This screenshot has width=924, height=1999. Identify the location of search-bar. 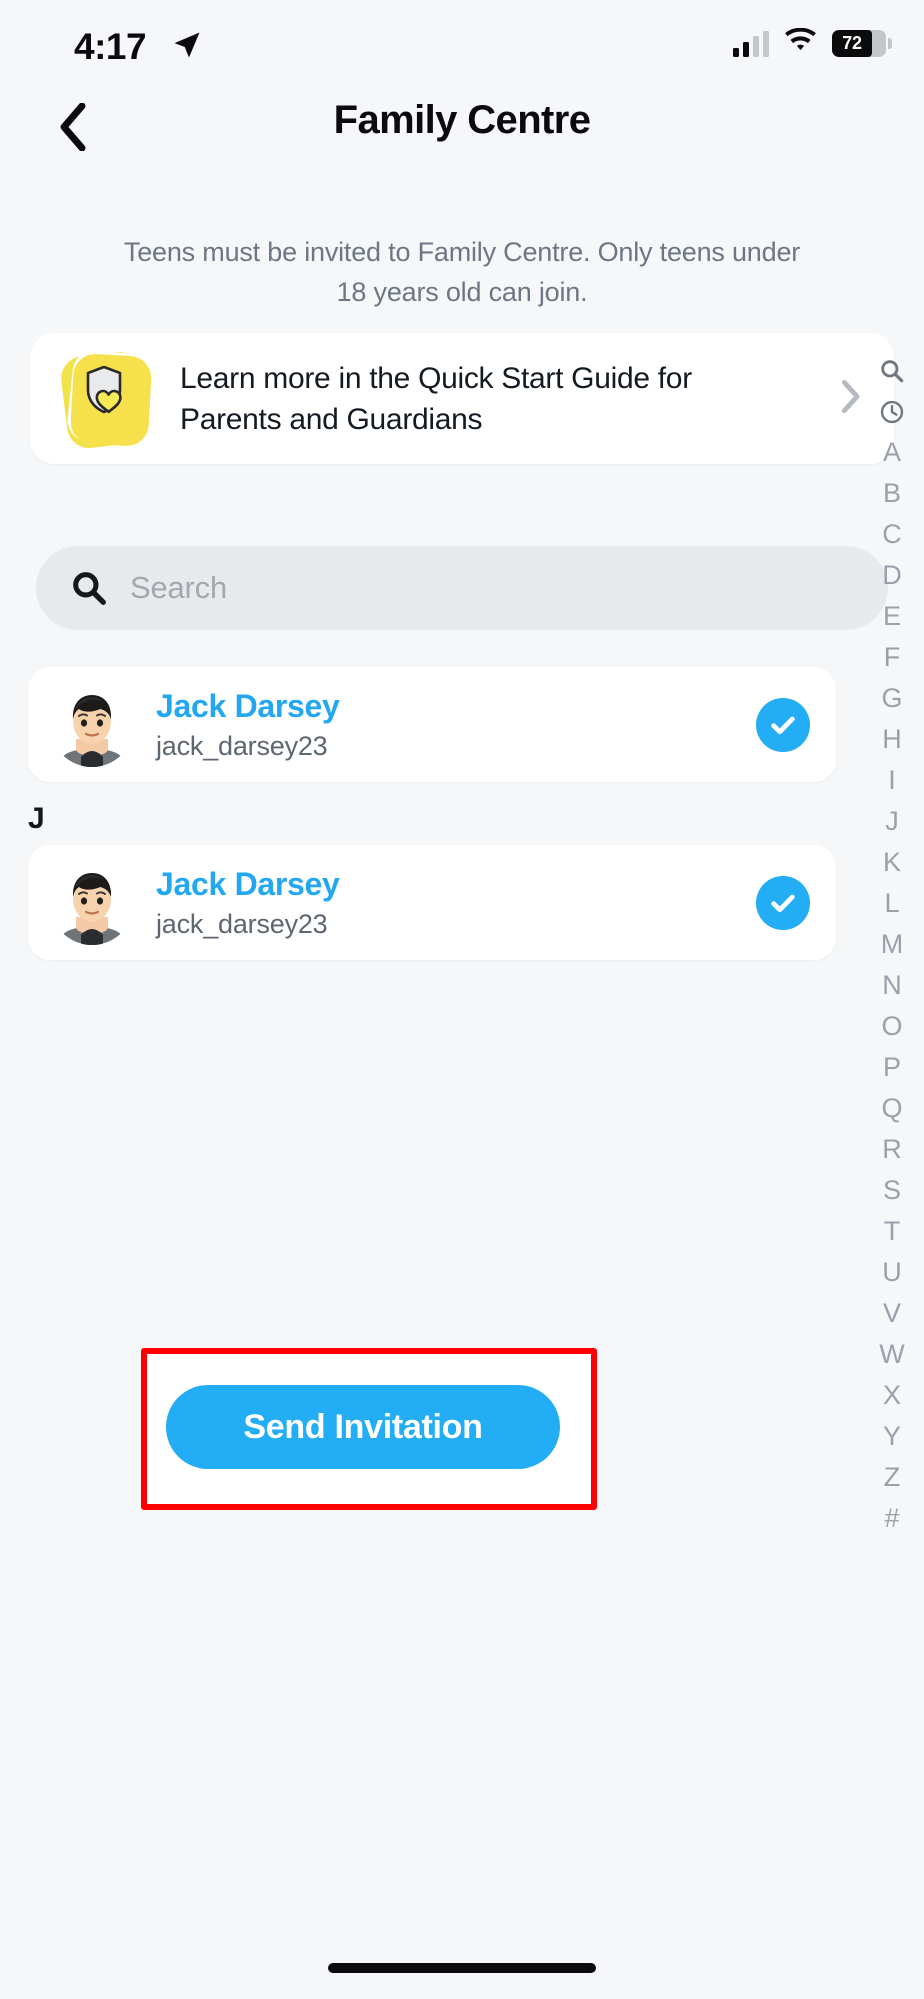
(462, 588).